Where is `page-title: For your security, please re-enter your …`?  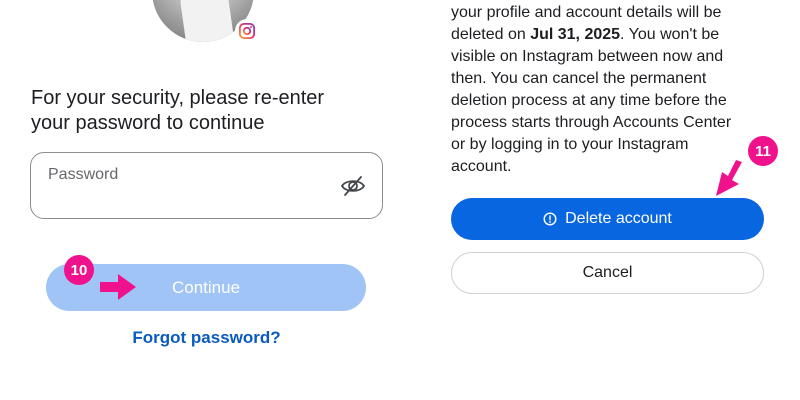 page-title: For your security, please re-enter your … is located at coordinates (206, 111).